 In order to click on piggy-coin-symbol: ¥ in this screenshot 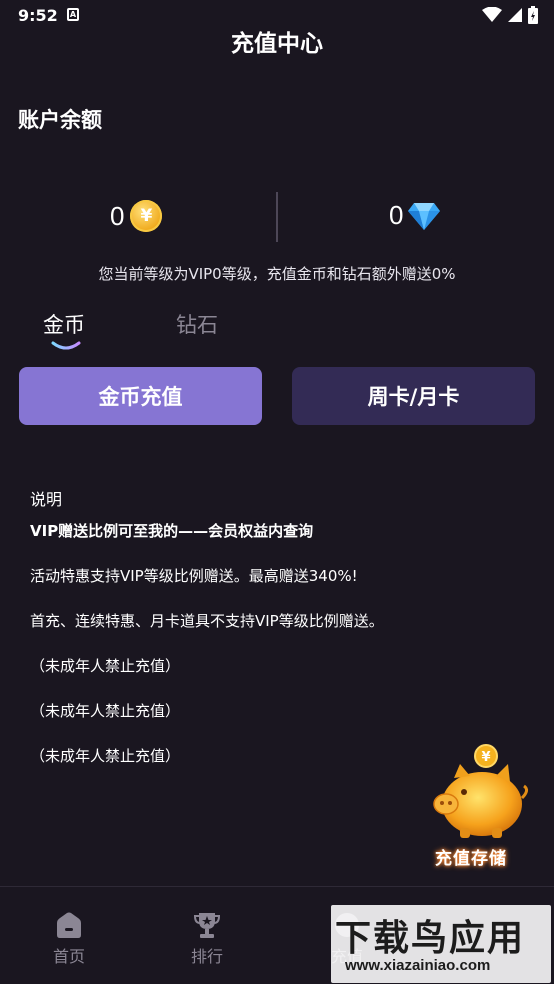, I will do `click(485, 757)`.